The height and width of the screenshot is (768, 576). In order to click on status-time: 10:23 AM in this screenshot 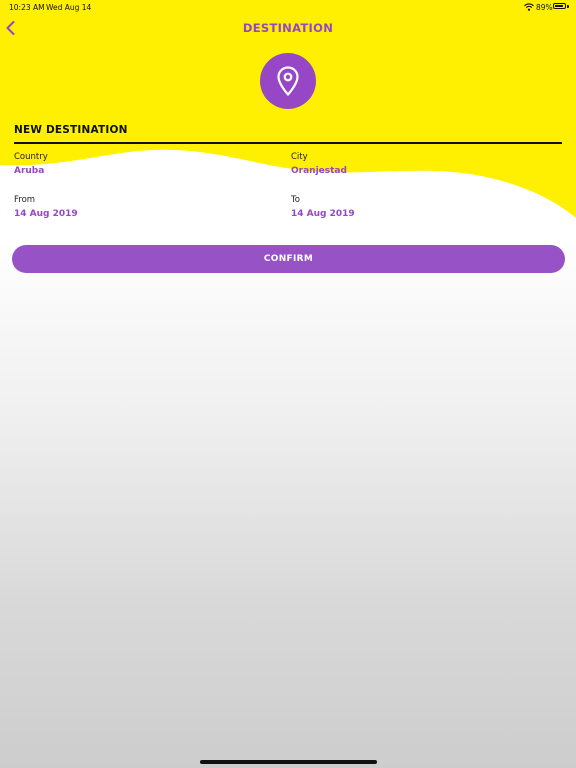, I will do `click(27, 7)`.